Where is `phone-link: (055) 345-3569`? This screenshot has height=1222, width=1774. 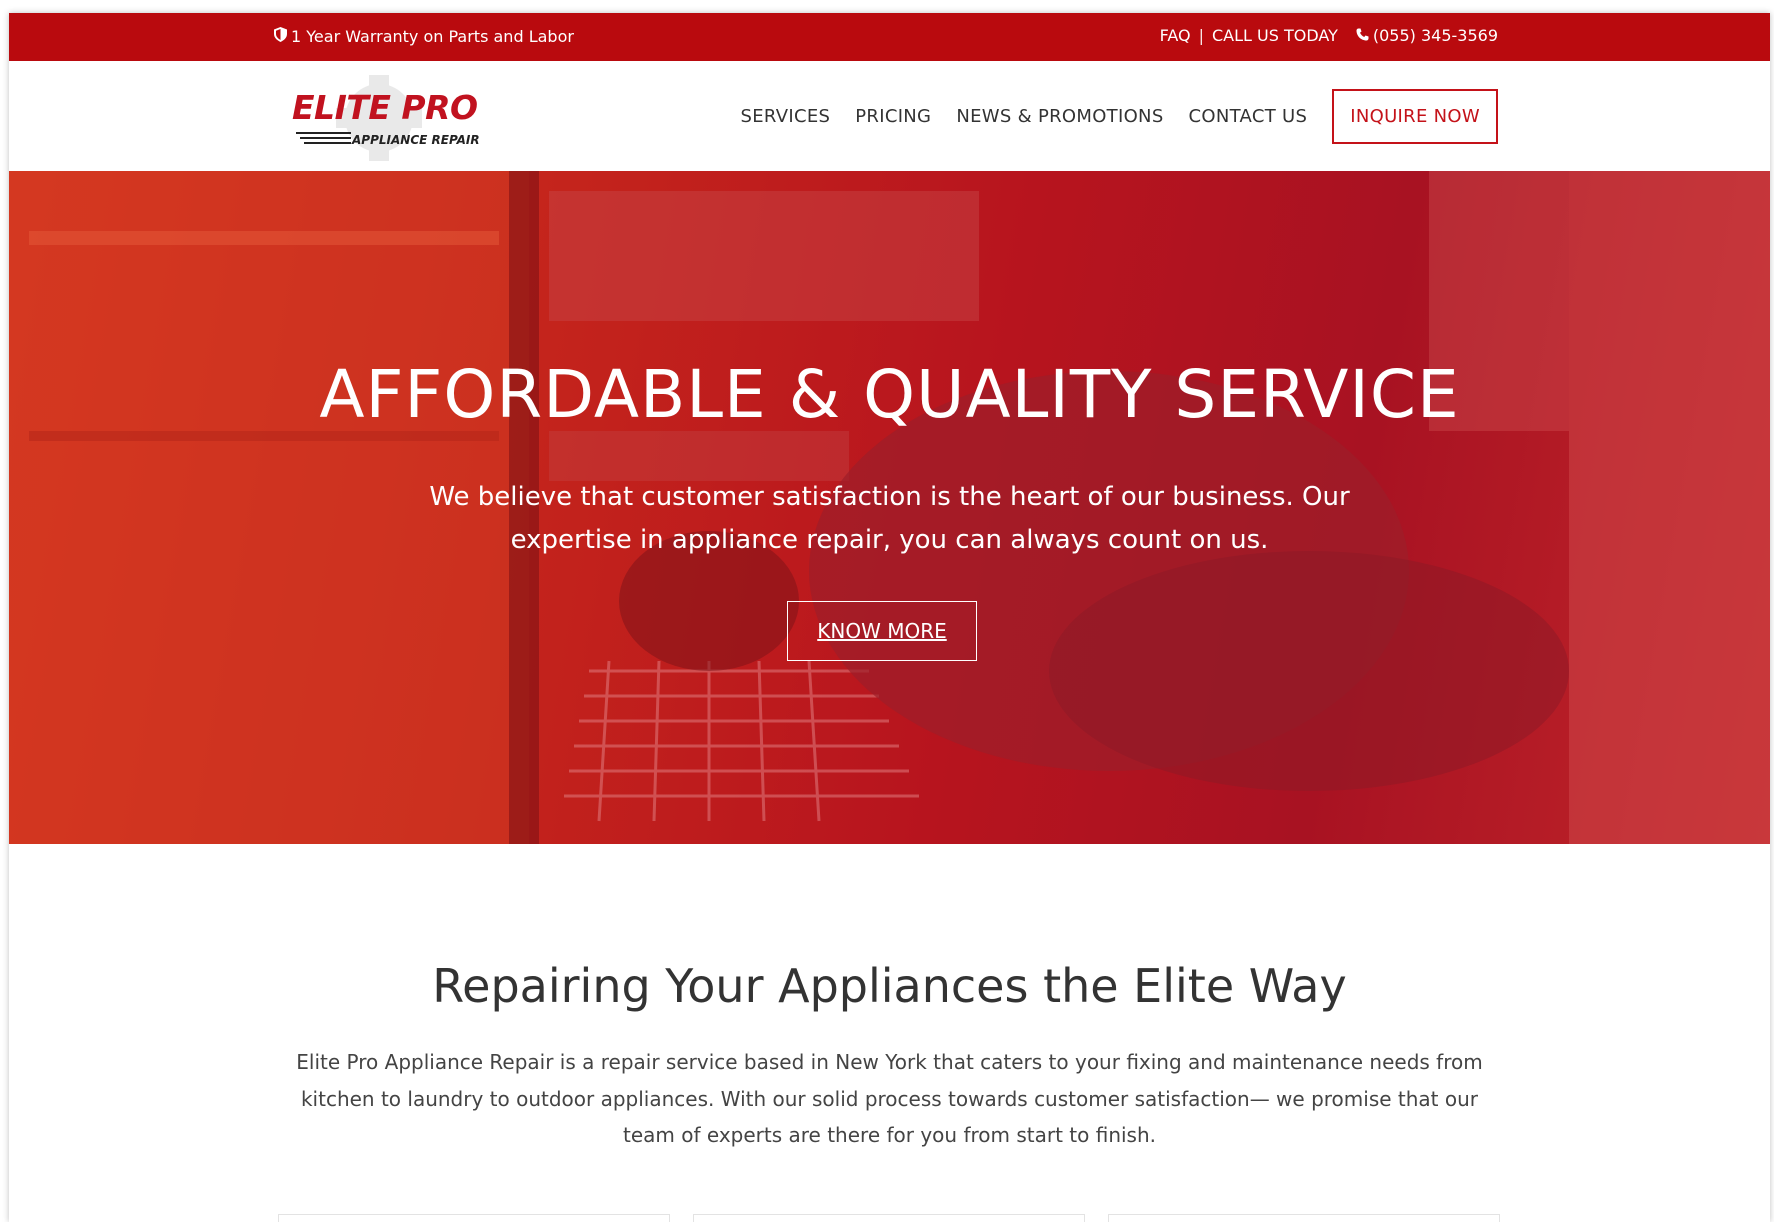
phone-link: (055) 345-3569 is located at coordinates (1427, 35).